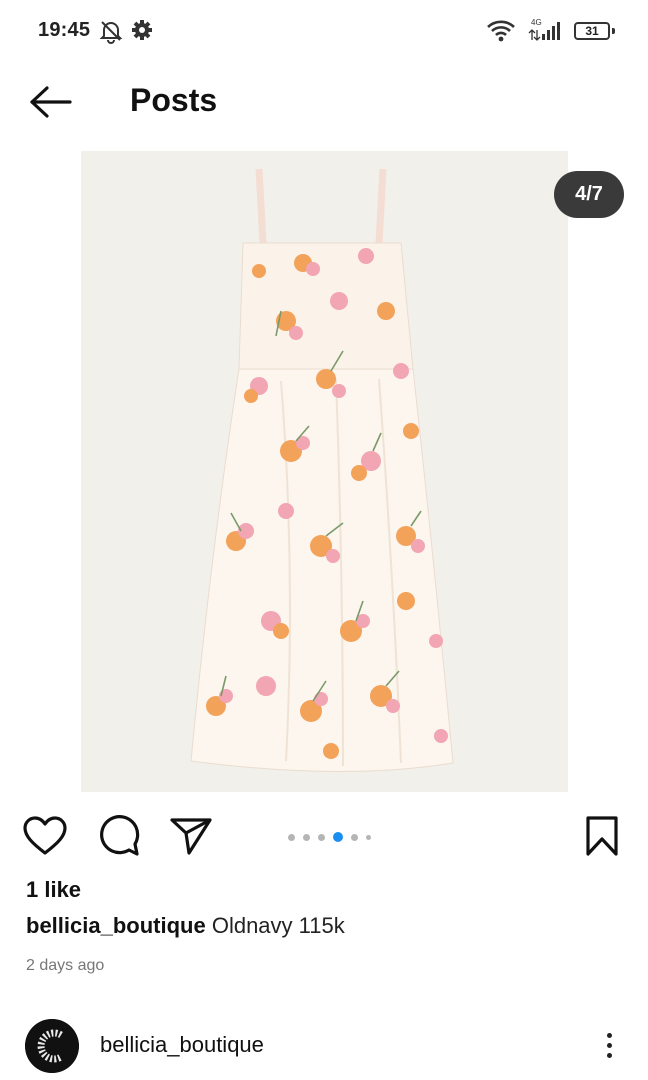  I want to click on battery-tip, so click(613, 31).